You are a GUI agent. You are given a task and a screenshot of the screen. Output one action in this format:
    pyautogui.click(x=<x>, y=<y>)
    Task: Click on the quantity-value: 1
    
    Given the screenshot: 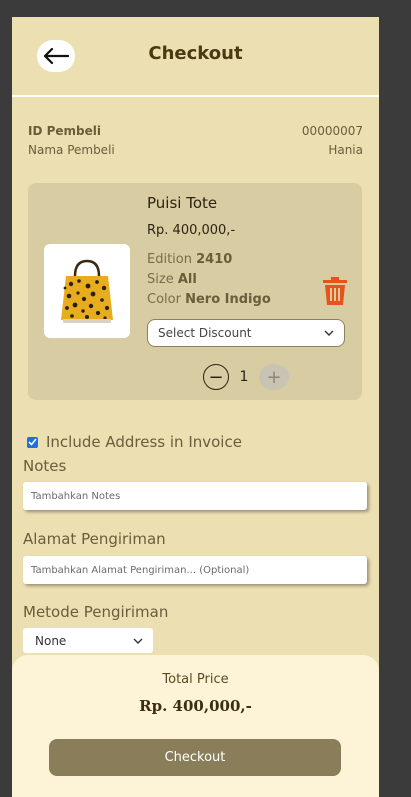 What is the action you would take?
    pyautogui.click(x=244, y=377)
    